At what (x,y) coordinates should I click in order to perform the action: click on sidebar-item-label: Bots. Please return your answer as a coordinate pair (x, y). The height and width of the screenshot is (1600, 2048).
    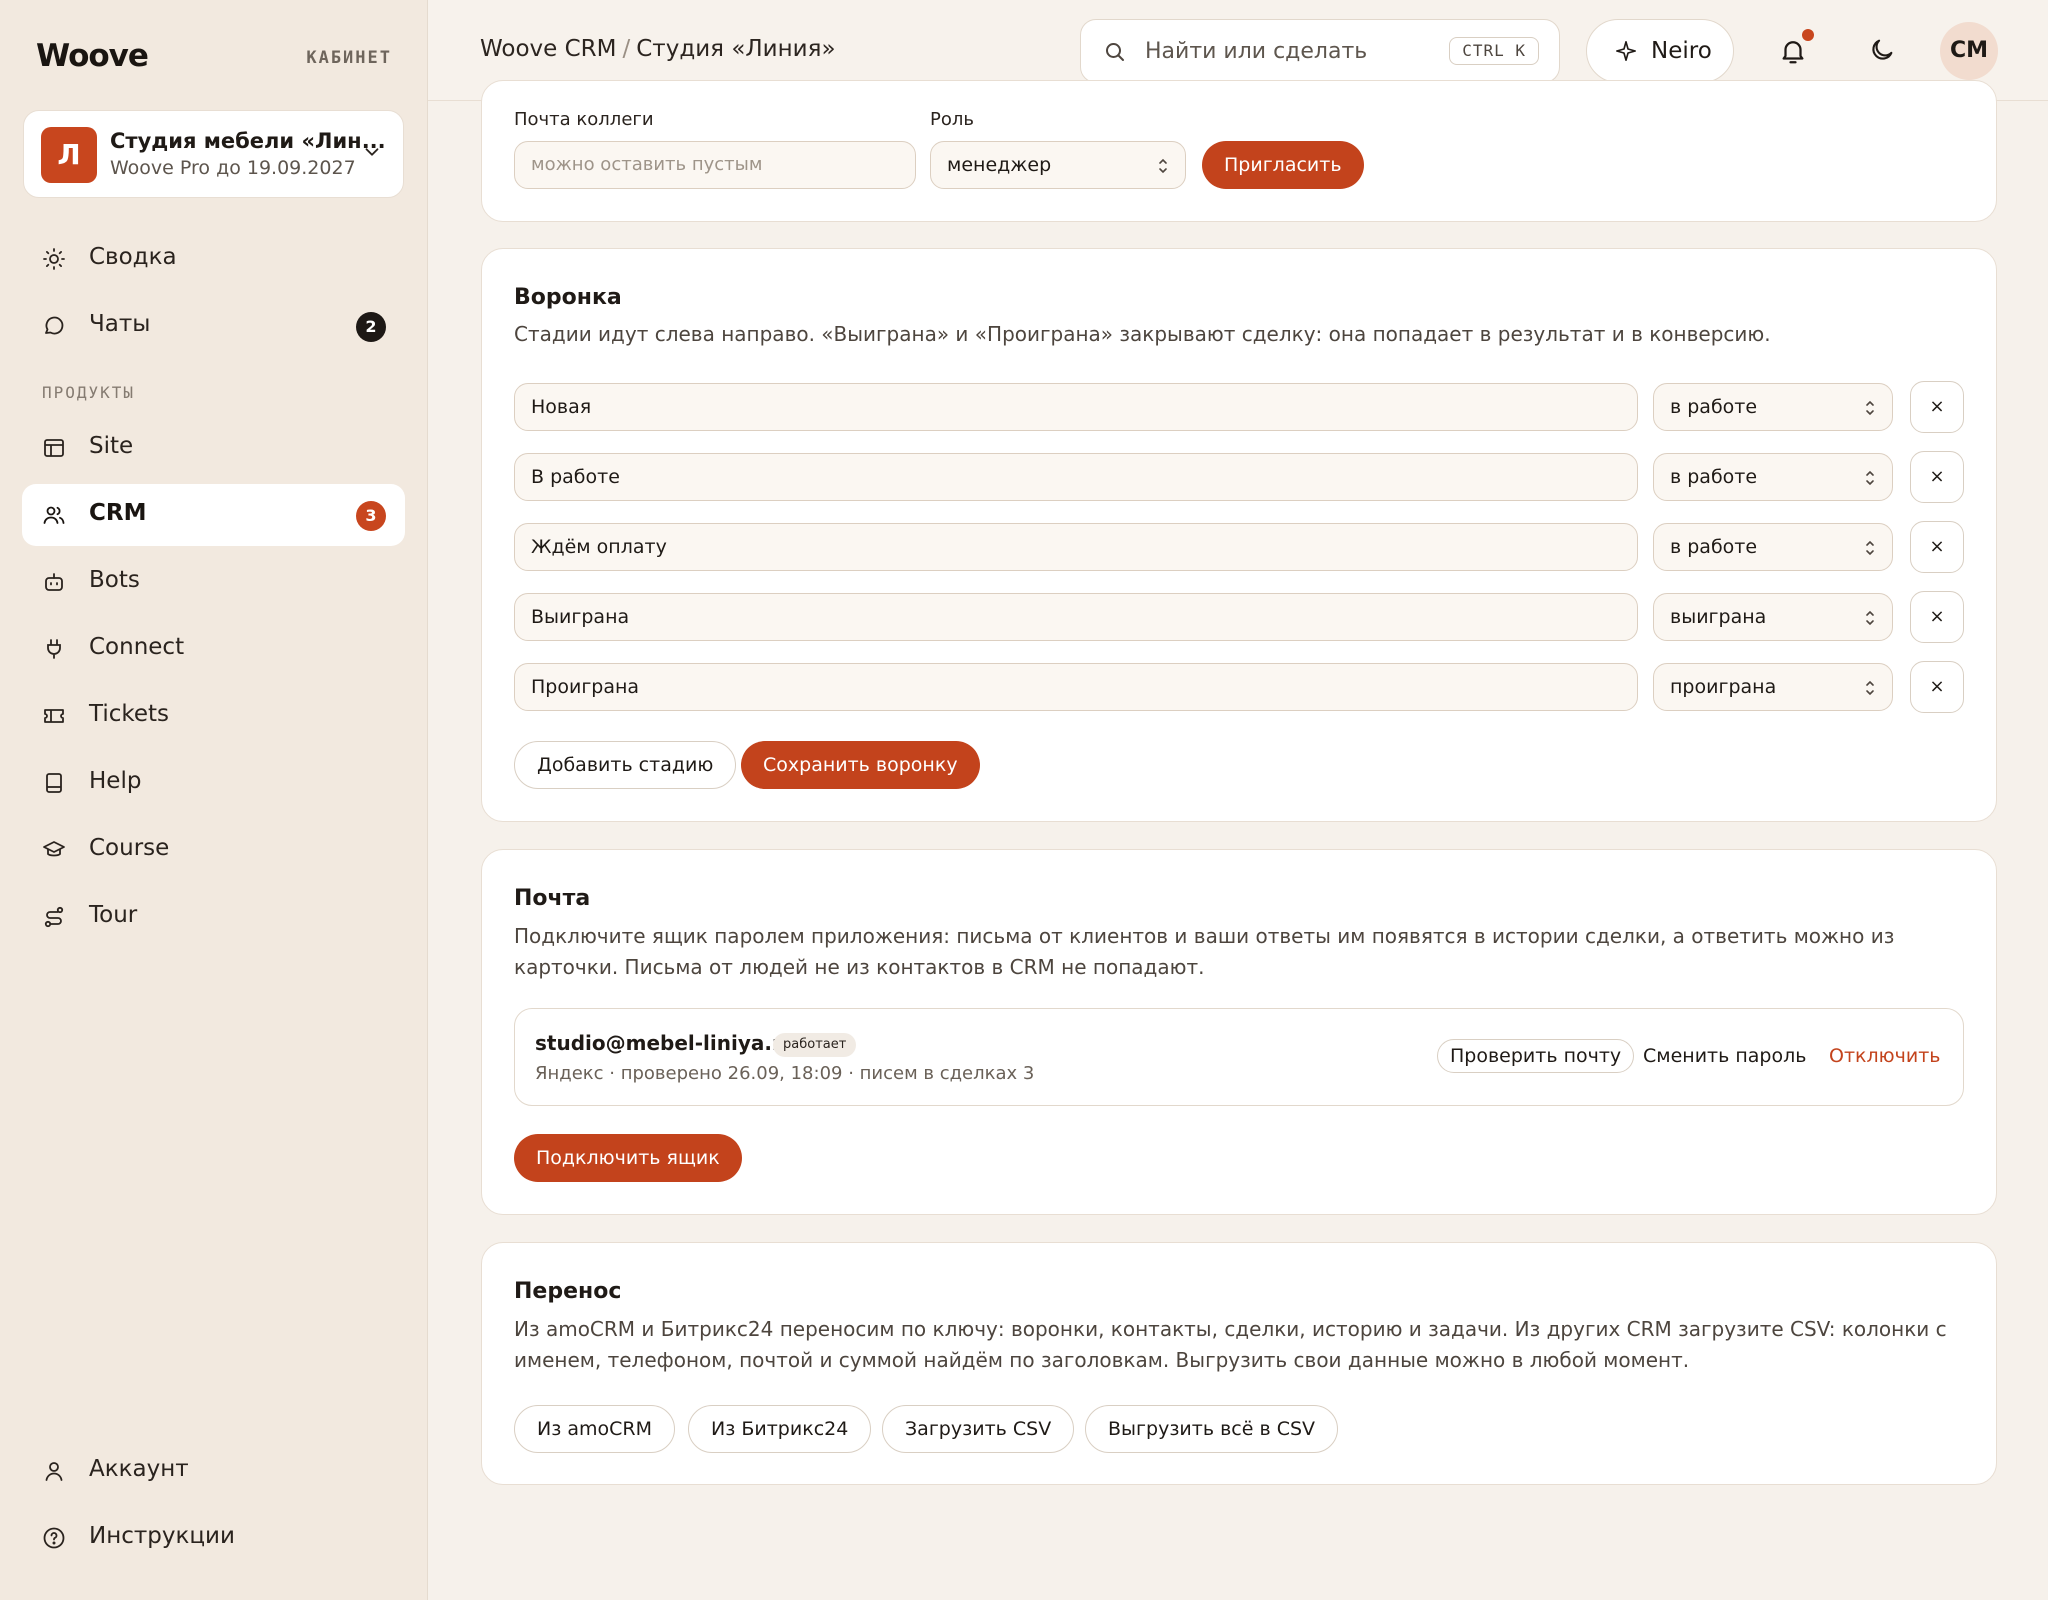
    Looking at the image, I should click on (114, 580).